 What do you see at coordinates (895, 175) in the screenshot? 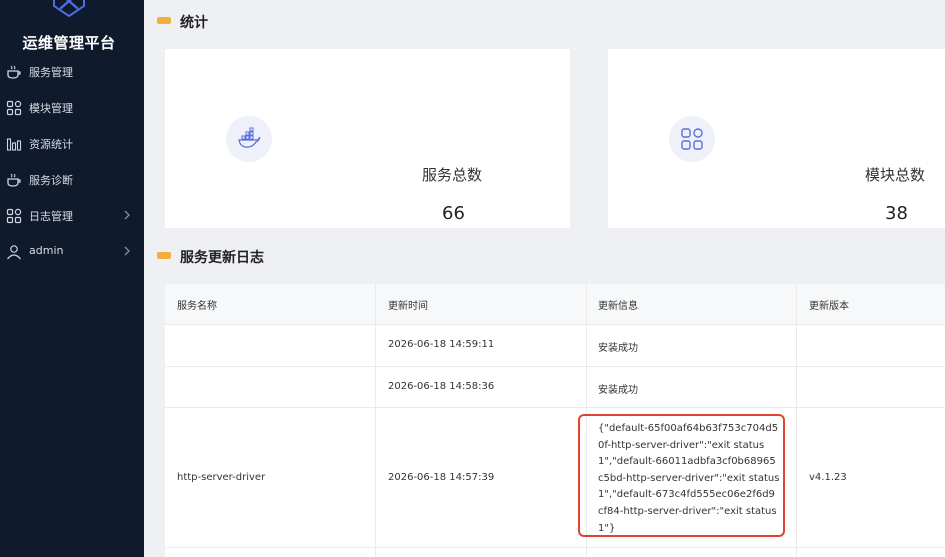
I see `stat-label: 模块总数` at bounding box center [895, 175].